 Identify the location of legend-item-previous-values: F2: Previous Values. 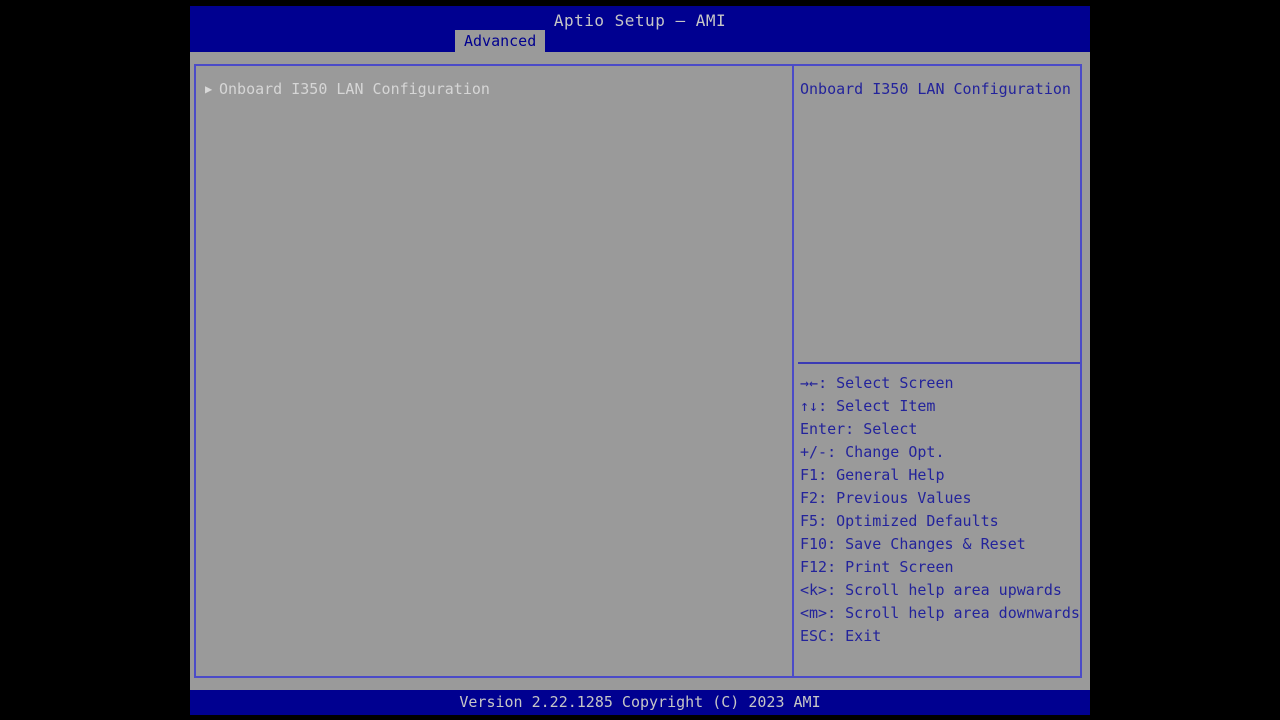
(941, 498).